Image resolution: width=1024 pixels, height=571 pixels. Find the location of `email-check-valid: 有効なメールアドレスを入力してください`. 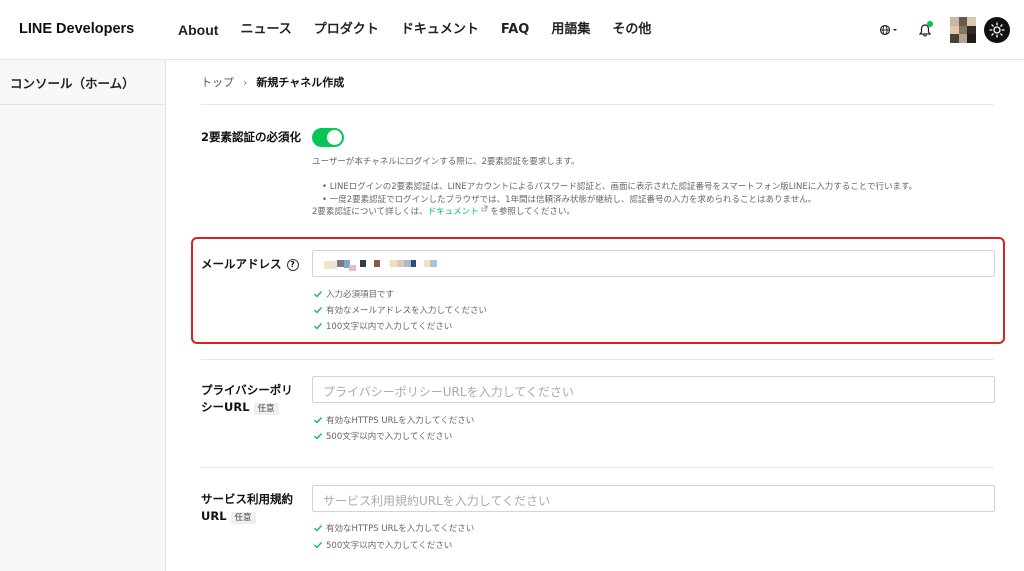

email-check-valid: 有効なメールアドレスを入力してください is located at coordinates (400, 310).